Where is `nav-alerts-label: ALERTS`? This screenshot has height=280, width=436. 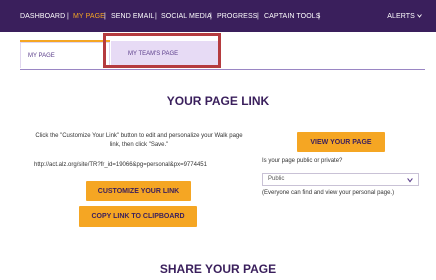 nav-alerts-label: ALERTS is located at coordinates (401, 16).